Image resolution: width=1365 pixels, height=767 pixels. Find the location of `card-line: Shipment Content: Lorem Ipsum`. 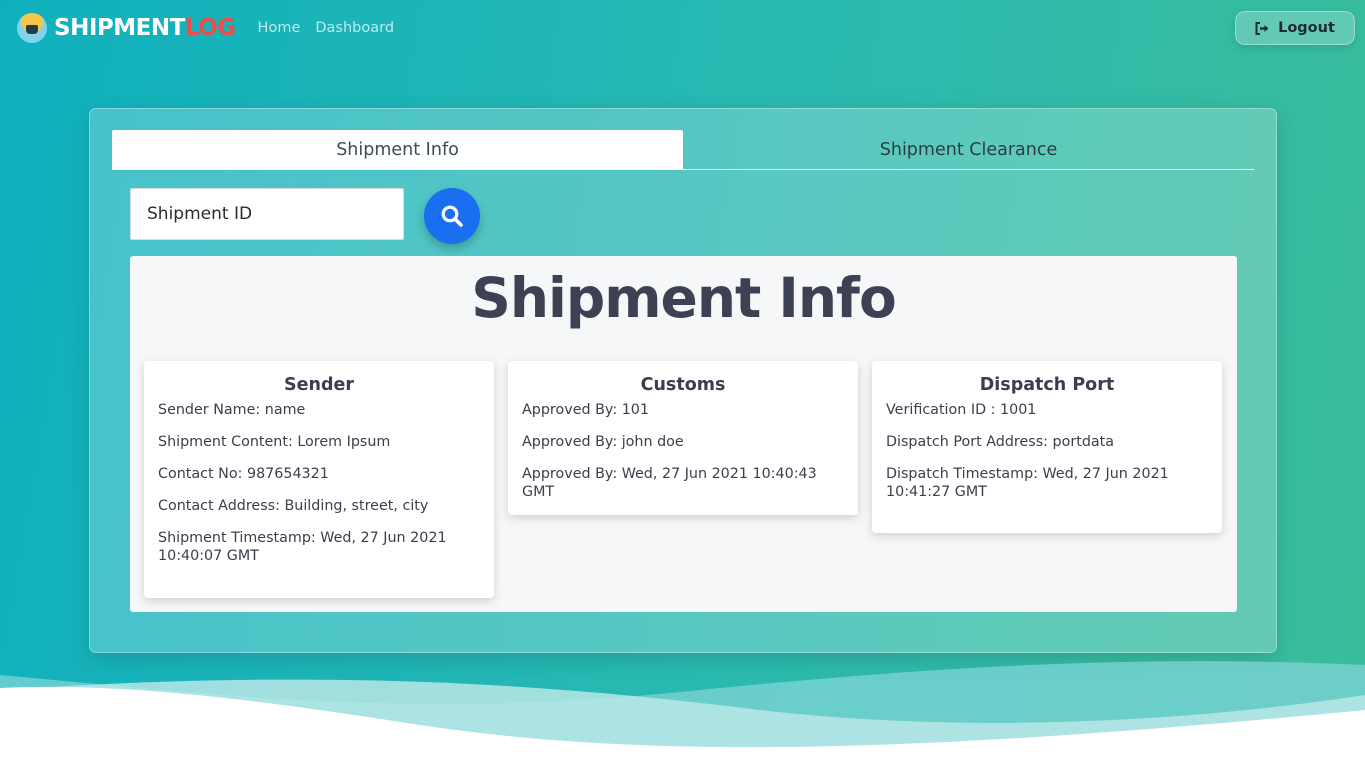

card-line: Shipment Content: Lorem Ipsum is located at coordinates (274, 442).